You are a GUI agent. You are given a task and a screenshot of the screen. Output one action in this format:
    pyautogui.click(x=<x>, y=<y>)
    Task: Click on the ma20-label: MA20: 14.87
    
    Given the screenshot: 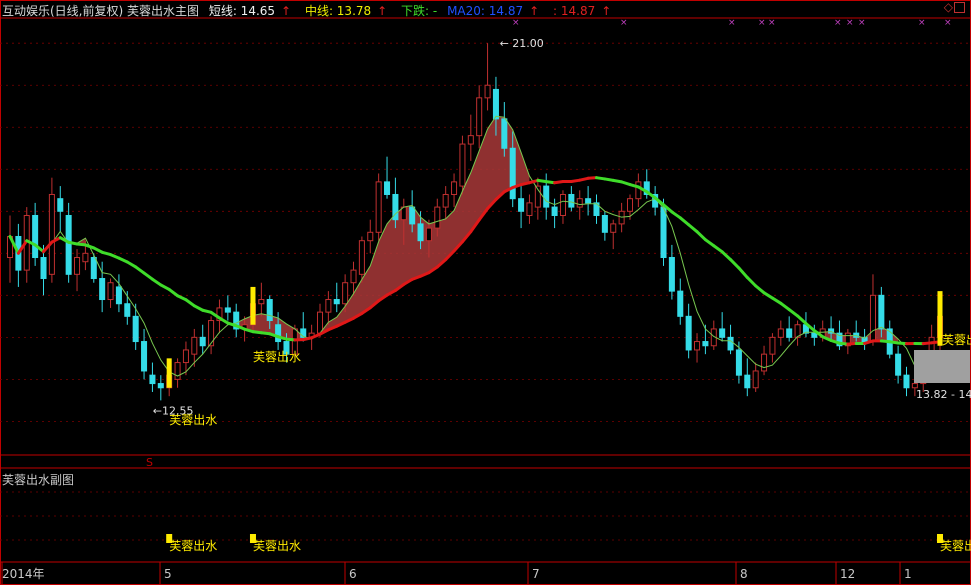 What is the action you would take?
    pyautogui.click(x=485, y=11)
    